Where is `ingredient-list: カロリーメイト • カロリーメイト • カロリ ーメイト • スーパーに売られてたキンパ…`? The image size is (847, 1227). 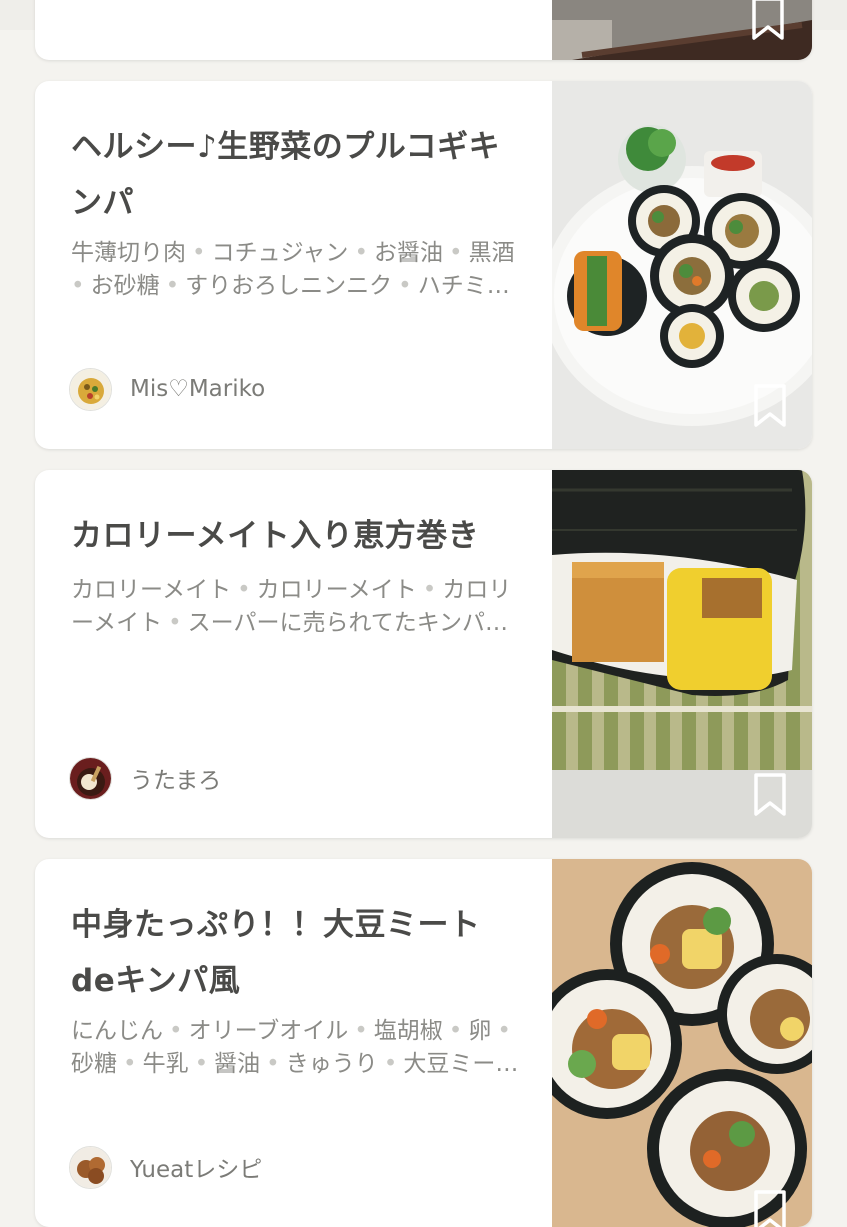
ingredient-list: カロリーメイト • カロリーメイト • カロリ ーメイト • スーパーに売られてたキンパ… is located at coordinates (291, 606).